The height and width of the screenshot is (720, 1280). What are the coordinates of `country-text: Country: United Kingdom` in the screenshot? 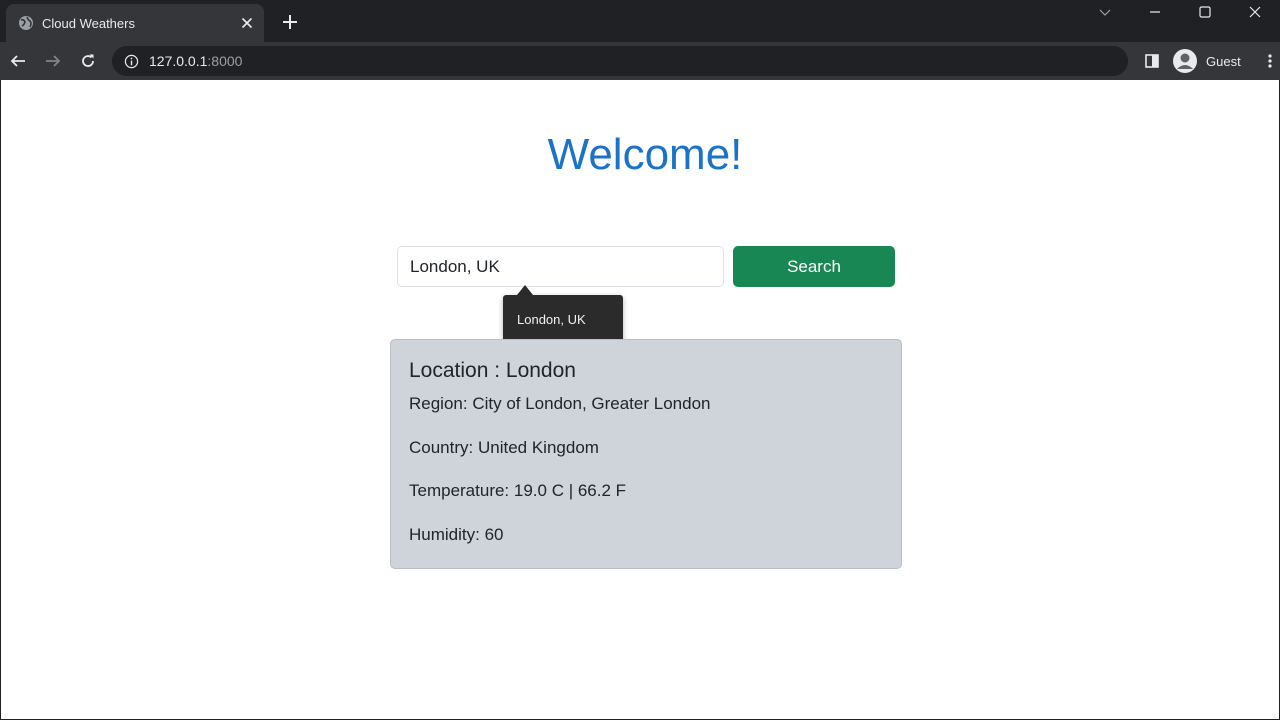 It's located at (504, 447).